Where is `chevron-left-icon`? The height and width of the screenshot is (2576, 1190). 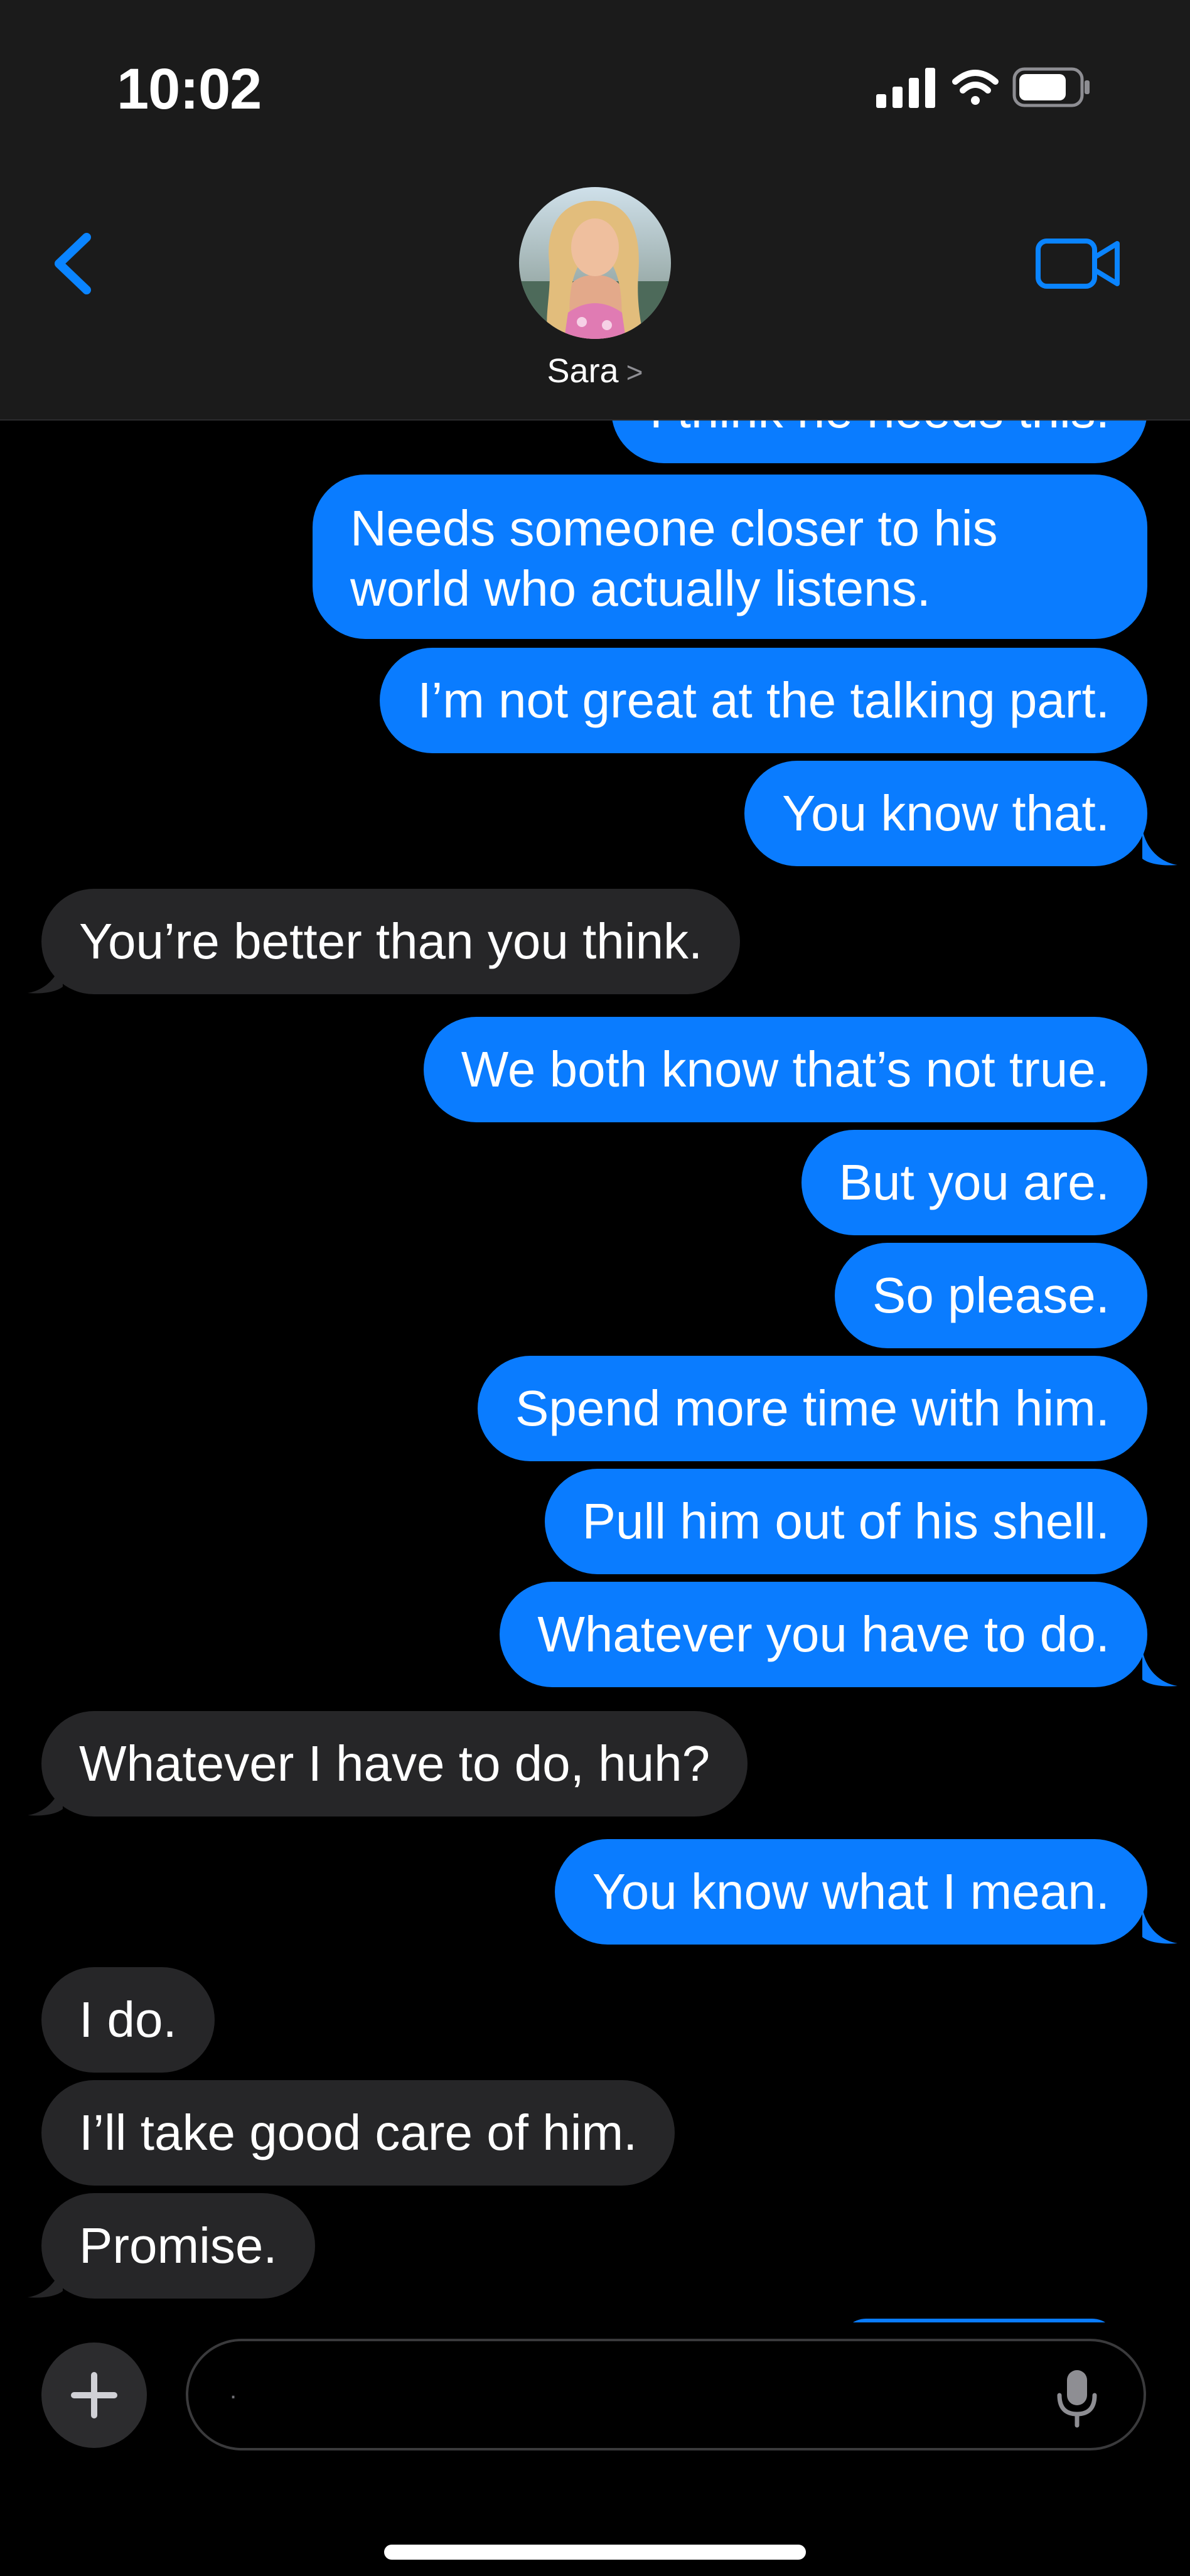 chevron-left-icon is located at coordinates (73, 263).